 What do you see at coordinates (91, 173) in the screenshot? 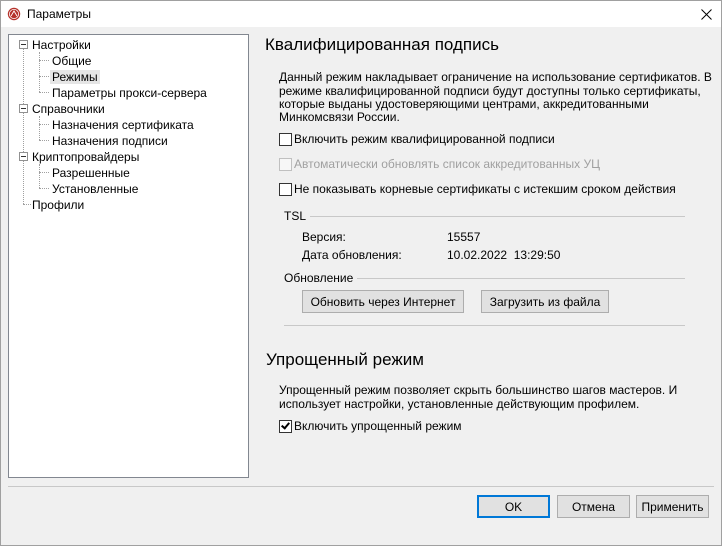
I see `tree-item-allowed: Разрешенные` at bounding box center [91, 173].